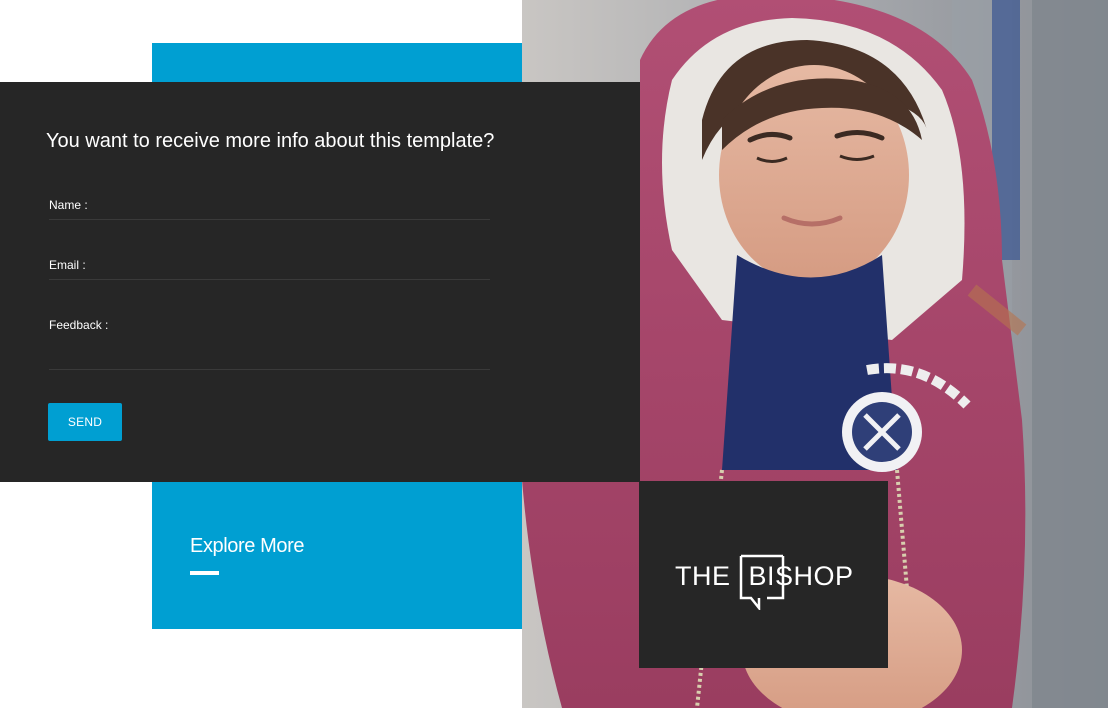 The width and height of the screenshot is (1108, 708). Describe the element at coordinates (79, 325) in the screenshot. I see `feedback-label: Feedback :` at that location.